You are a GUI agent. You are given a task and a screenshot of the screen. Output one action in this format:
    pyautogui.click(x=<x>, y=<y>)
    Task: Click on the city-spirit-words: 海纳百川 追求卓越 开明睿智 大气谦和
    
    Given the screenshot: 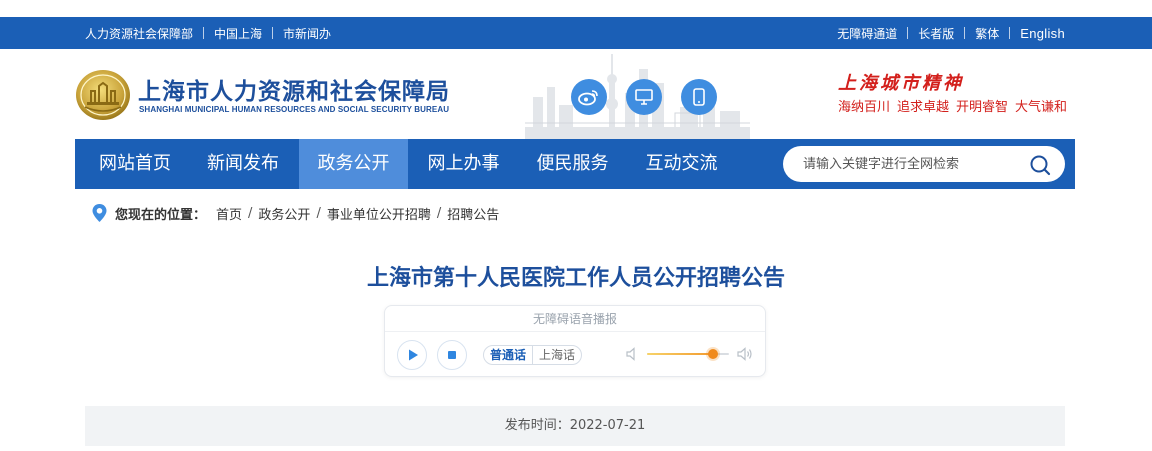 What is the action you would take?
    pyautogui.click(x=956, y=105)
    